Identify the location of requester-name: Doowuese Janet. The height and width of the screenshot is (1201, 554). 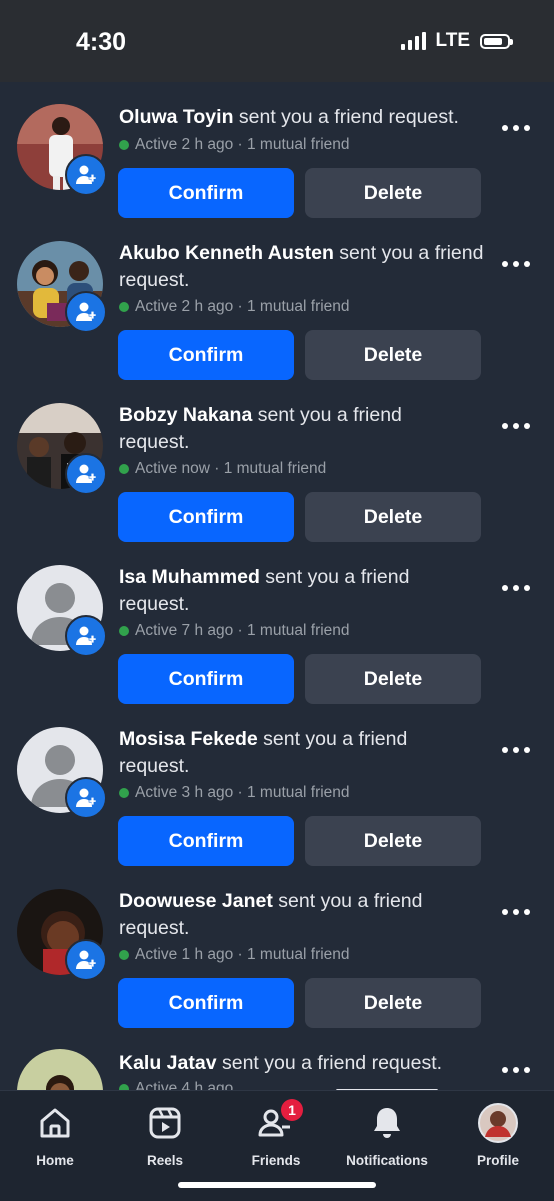
(196, 901).